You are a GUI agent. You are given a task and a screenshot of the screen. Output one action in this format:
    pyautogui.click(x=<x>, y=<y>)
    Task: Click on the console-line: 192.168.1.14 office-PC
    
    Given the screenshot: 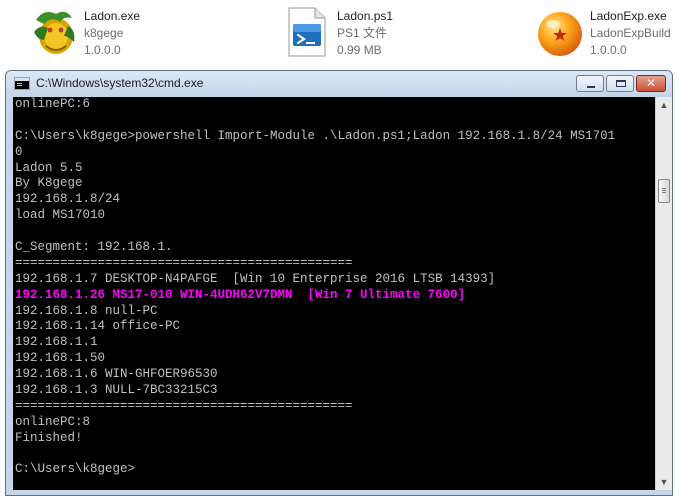 What is the action you would take?
    pyautogui.click(x=98, y=326)
    